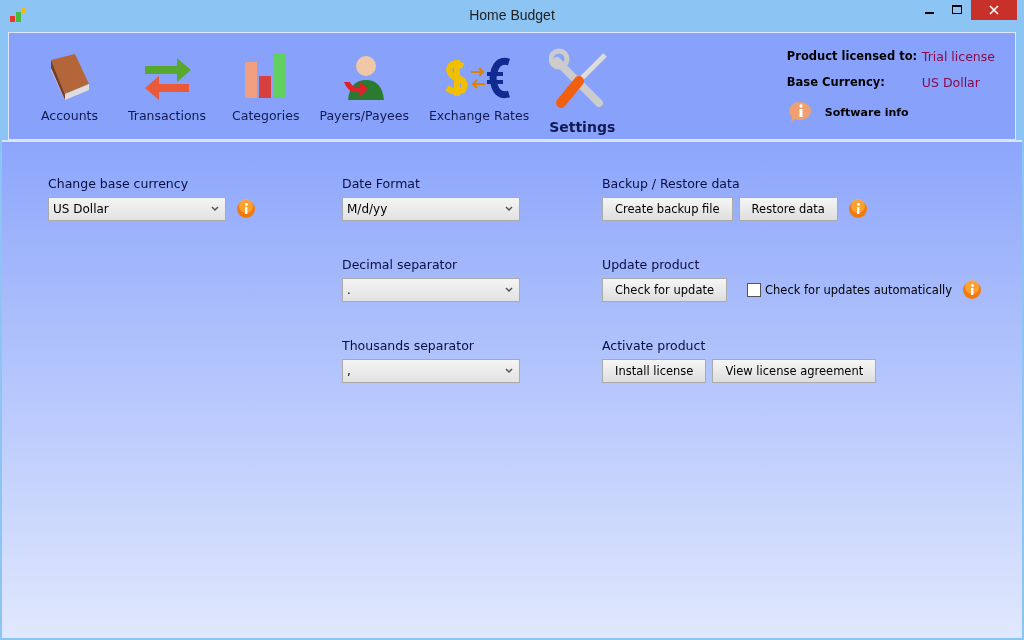 The width and height of the screenshot is (1024, 640). Describe the element at coordinates (431, 209) in the screenshot. I see `dropdown: M/d/yy` at that location.